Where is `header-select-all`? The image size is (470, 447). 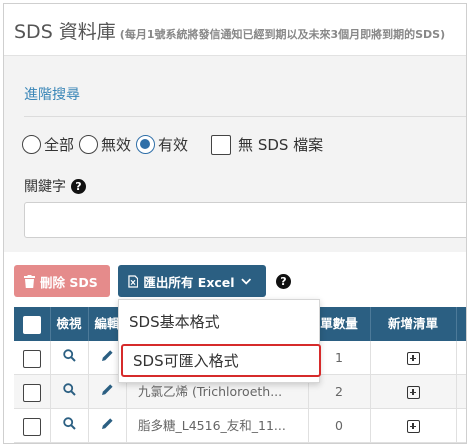 header-select-all is located at coordinates (32, 324).